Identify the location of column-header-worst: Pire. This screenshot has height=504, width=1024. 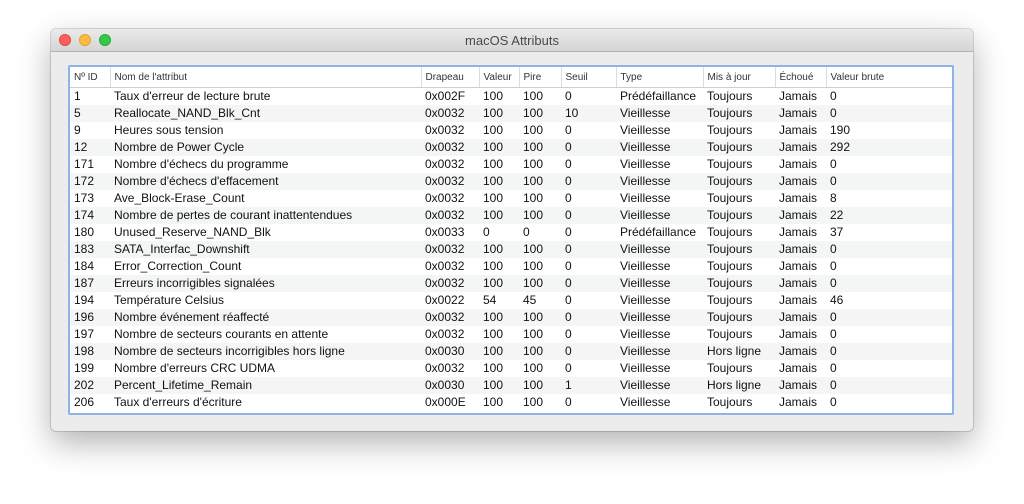
(540, 77).